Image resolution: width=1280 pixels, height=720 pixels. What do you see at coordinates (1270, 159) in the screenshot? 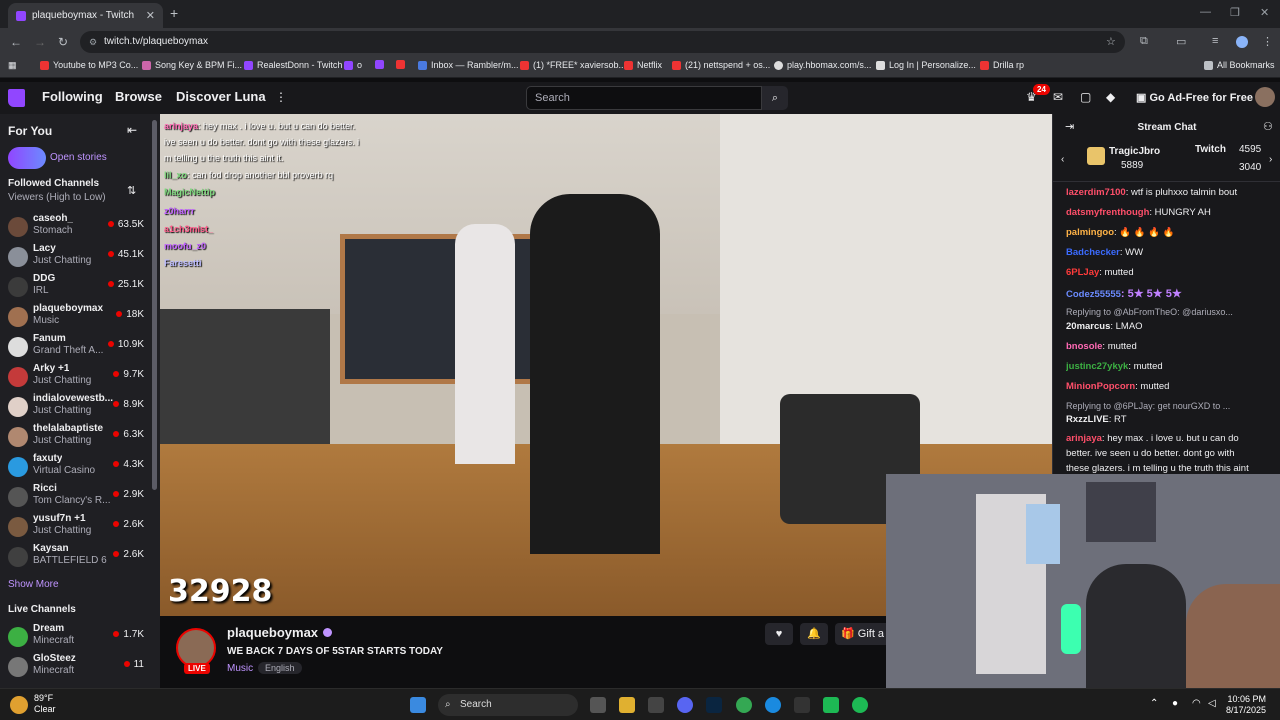
I see `next-icon: ›` at bounding box center [1270, 159].